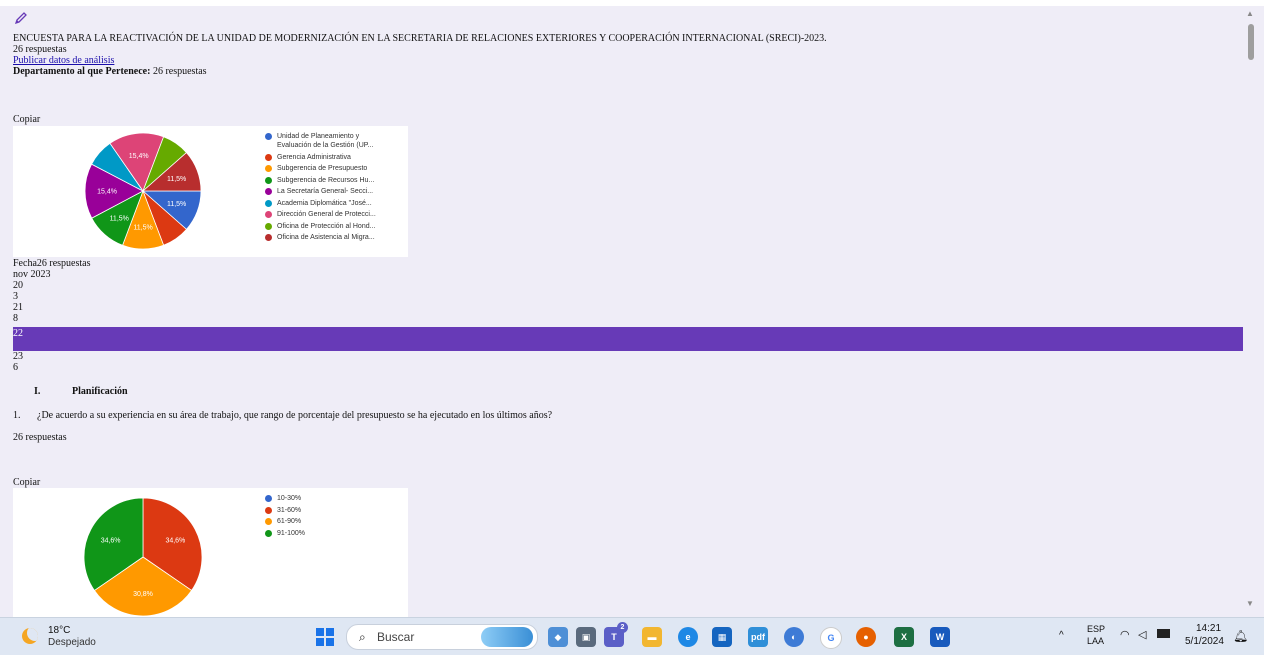 The width and height of the screenshot is (1264, 655). What do you see at coordinates (1204, 641) in the screenshot?
I see `clock-date: 5/1/2024` at bounding box center [1204, 641].